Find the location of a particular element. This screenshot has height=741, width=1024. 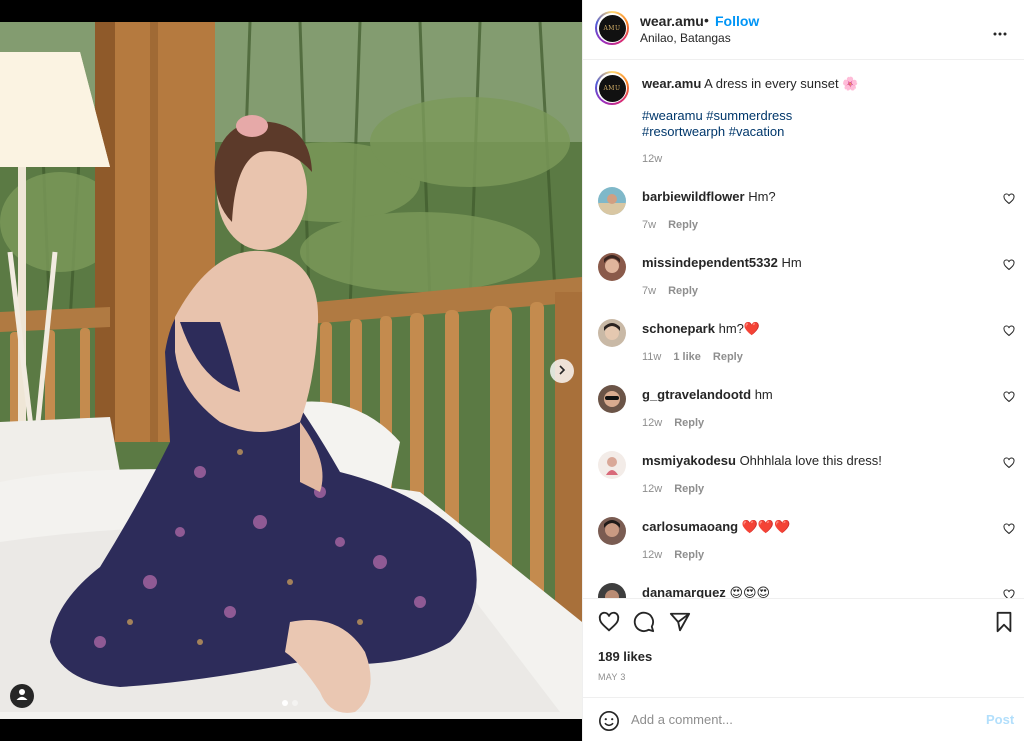

comment-username: schonepark is located at coordinates (678, 328).